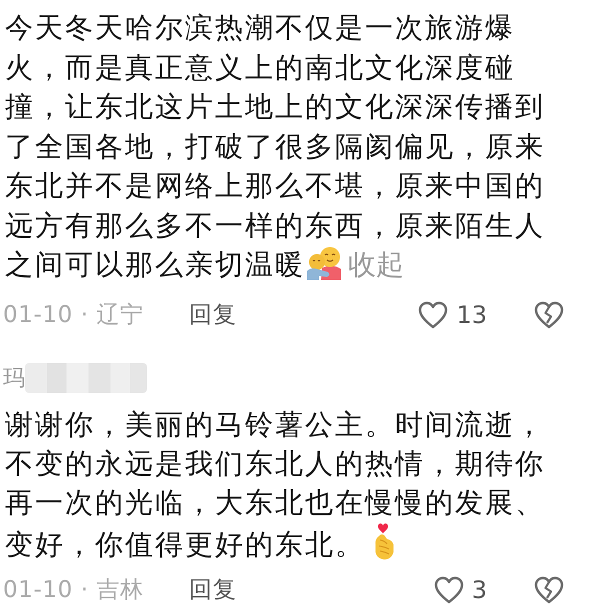 This screenshot has width=602, height=606. I want to click on date-location-text: 01-10 · 吉林, so click(73, 590).